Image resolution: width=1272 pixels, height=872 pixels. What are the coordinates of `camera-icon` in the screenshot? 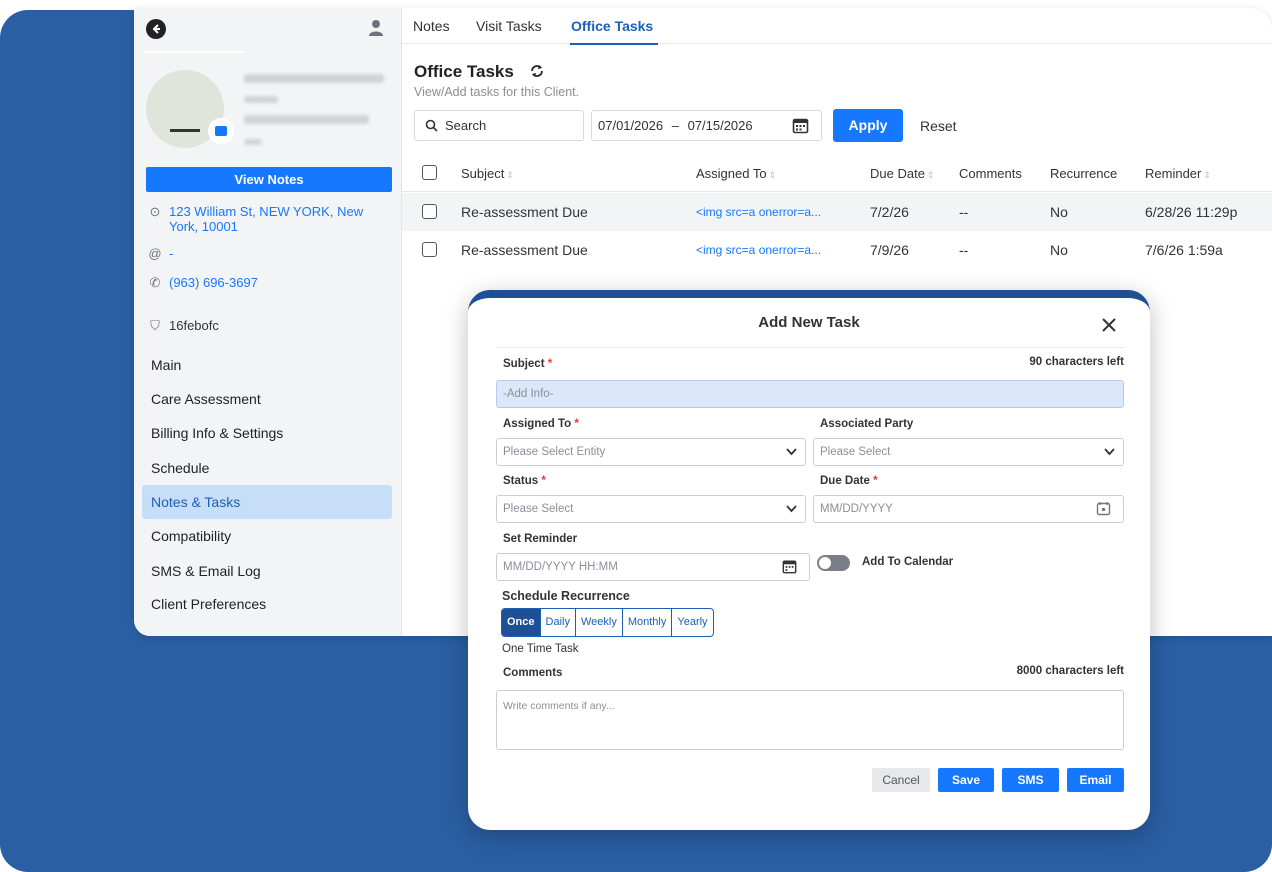 It's located at (221, 131).